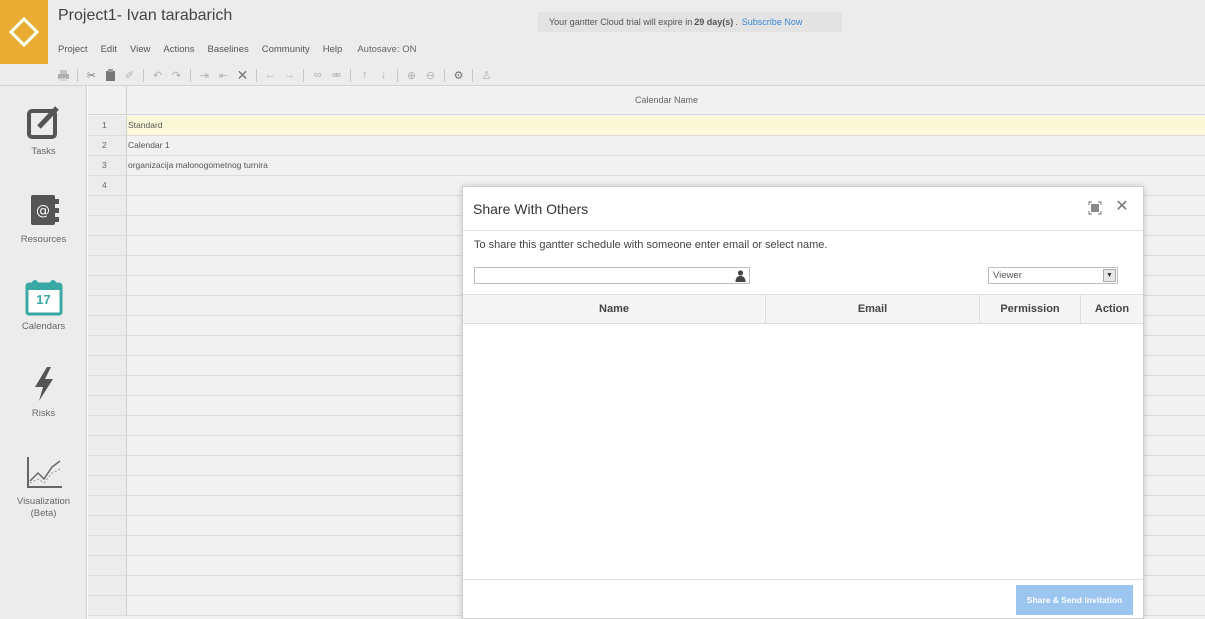 The width and height of the screenshot is (1205, 619). Describe the element at coordinates (107, 100) in the screenshot. I see `row-number-header` at that location.